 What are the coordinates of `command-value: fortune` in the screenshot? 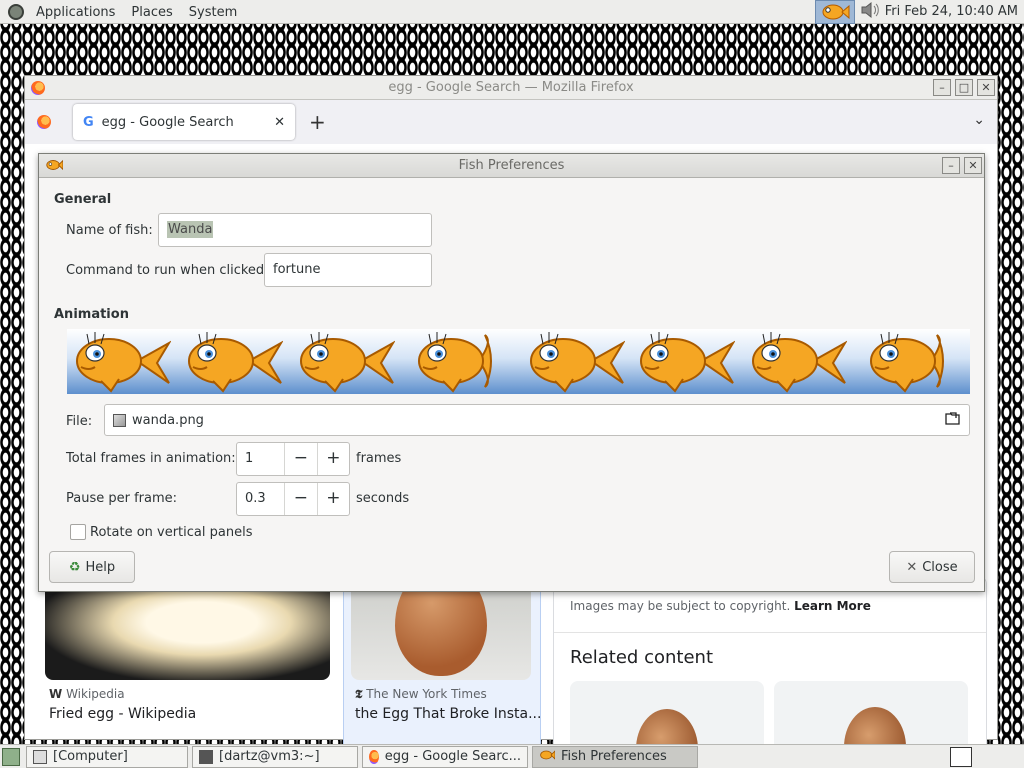 It's located at (297, 269).